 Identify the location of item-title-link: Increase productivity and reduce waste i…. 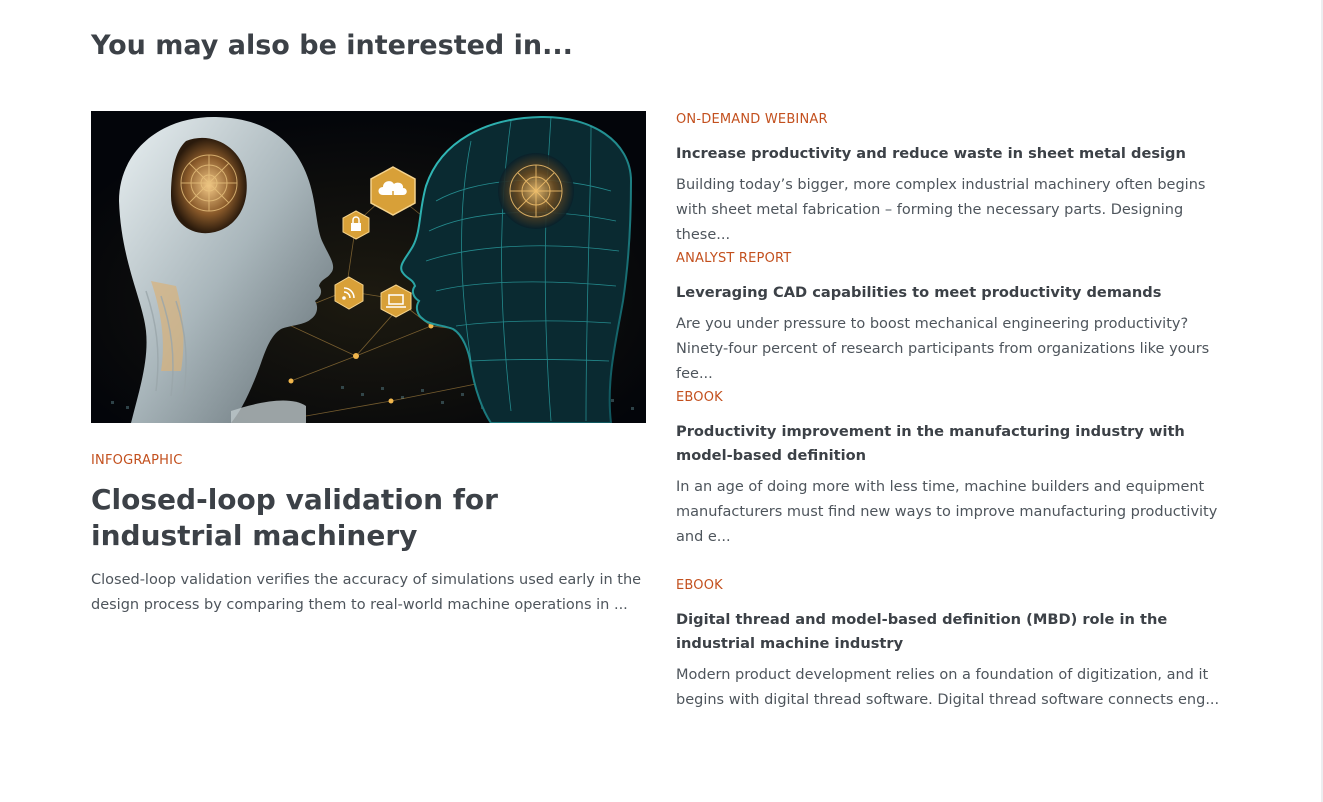
(954, 154).